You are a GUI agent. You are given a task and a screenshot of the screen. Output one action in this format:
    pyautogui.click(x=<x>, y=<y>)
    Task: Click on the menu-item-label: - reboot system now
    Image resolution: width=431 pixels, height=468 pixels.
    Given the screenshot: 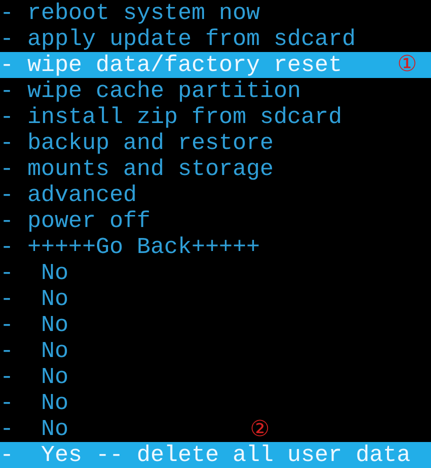 What is the action you would take?
    pyautogui.click(x=130, y=13)
    